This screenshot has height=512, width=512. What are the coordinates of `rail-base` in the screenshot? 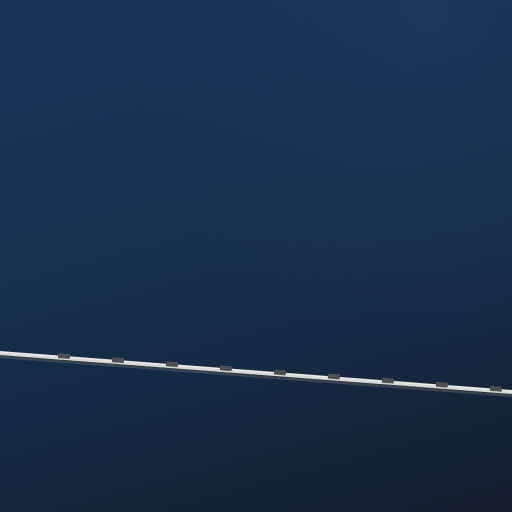 It's located at (256, 372).